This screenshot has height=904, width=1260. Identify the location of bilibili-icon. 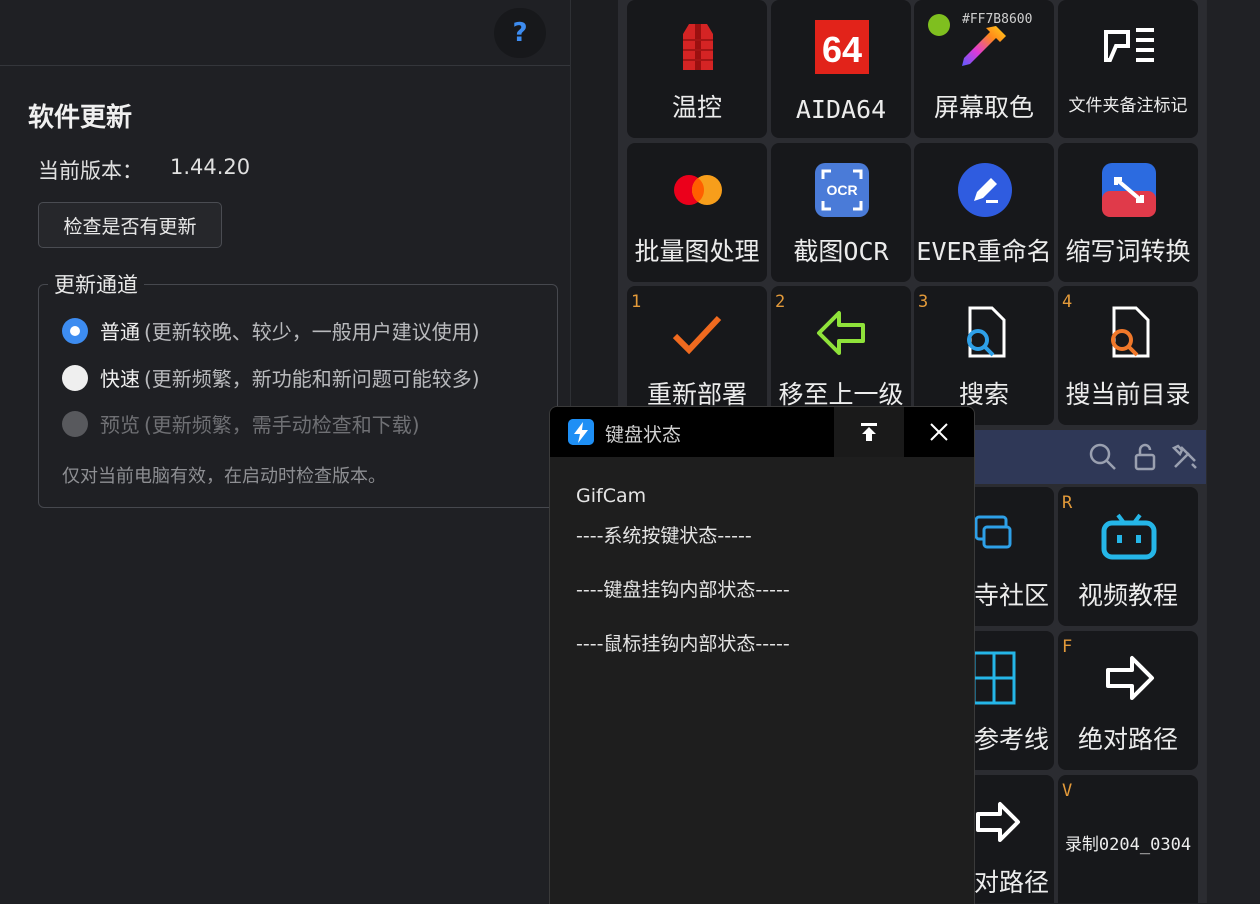
(1129, 536).